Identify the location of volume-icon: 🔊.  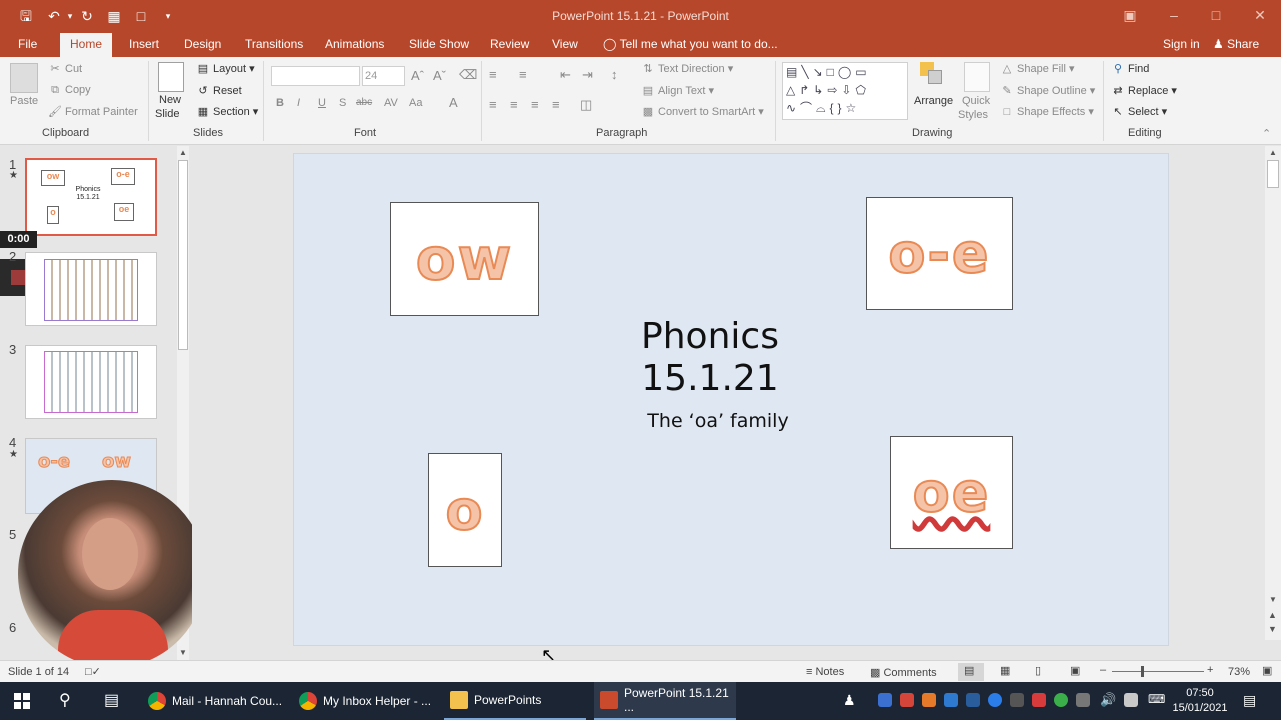
(1108, 700).